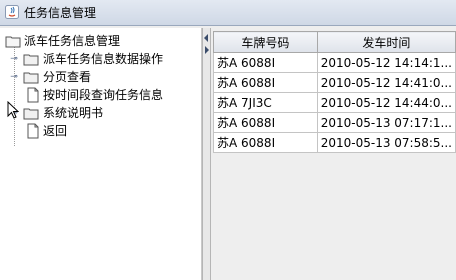 The height and width of the screenshot is (280, 456). Describe the element at coordinates (67, 77) in the screenshot. I see `tree-item-label: 分页查看` at that location.